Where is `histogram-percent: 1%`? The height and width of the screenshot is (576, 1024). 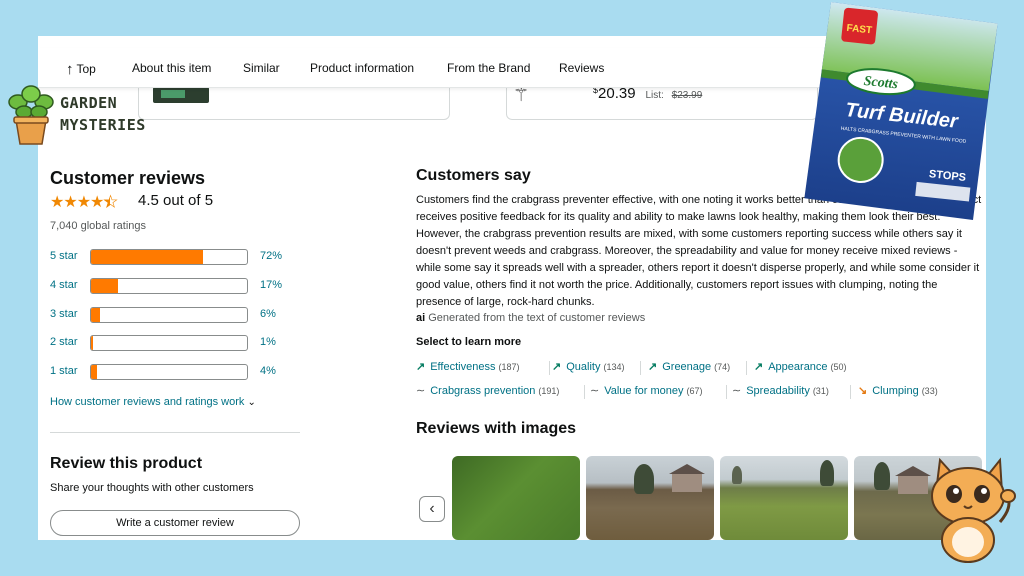 histogram-percent: 1% is located at coordinates (268, 342).